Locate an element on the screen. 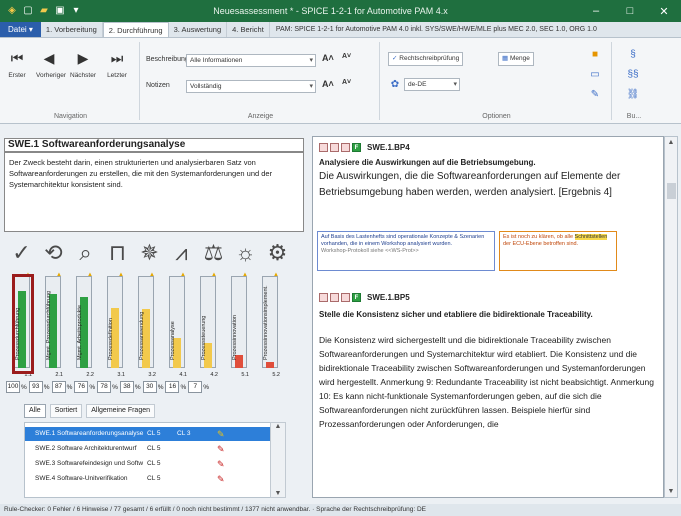 The width and height of the screenshot is (681, 516). previous-button: ◀ Vorheriger is located at coordinates (51, 64).